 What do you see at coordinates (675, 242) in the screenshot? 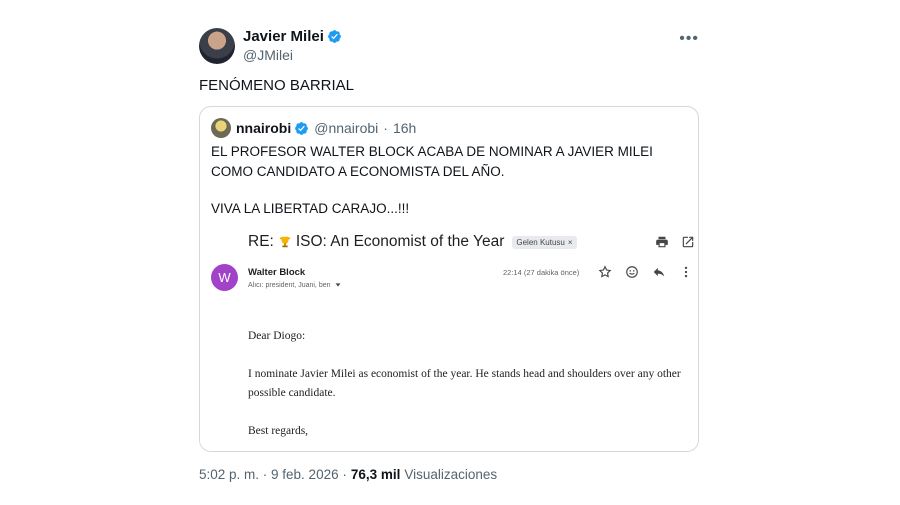
I see `email-top-actions` at bounding box center [675, 242].